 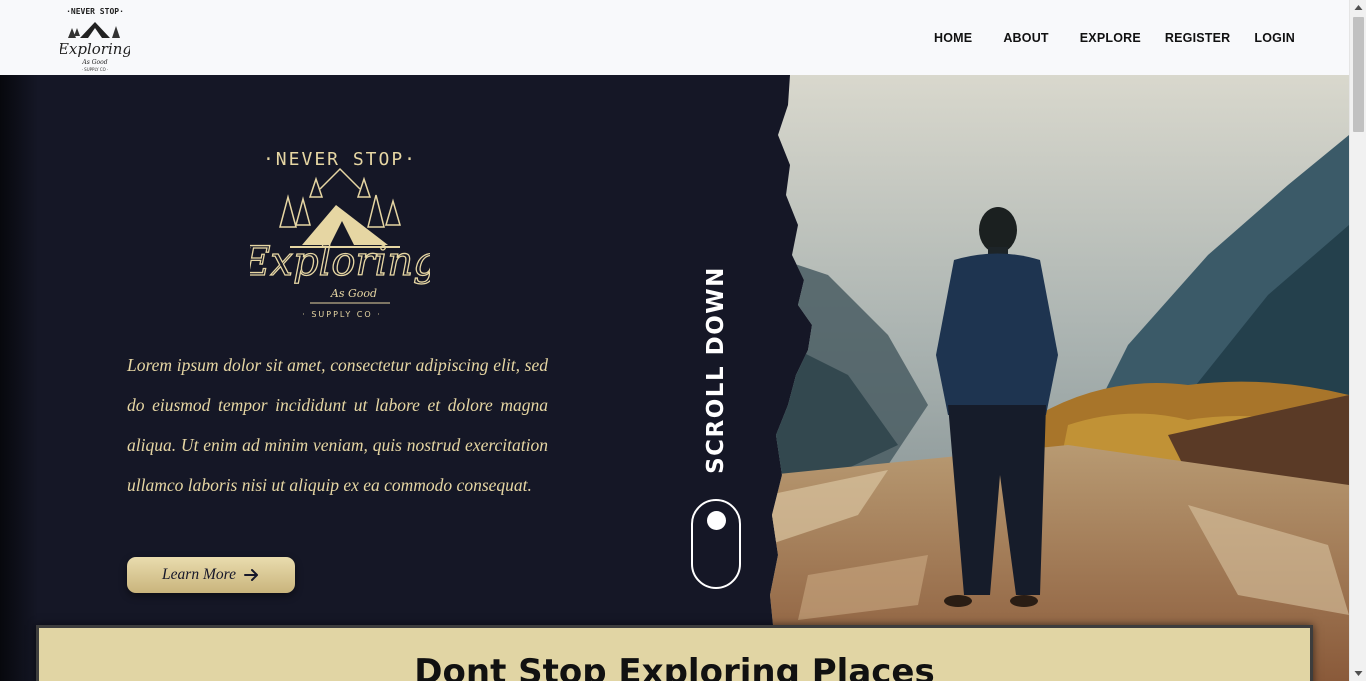 I want to click on brand-logo-bottom-text: · SUPPLY CO ·, so click(x=95, y=69).